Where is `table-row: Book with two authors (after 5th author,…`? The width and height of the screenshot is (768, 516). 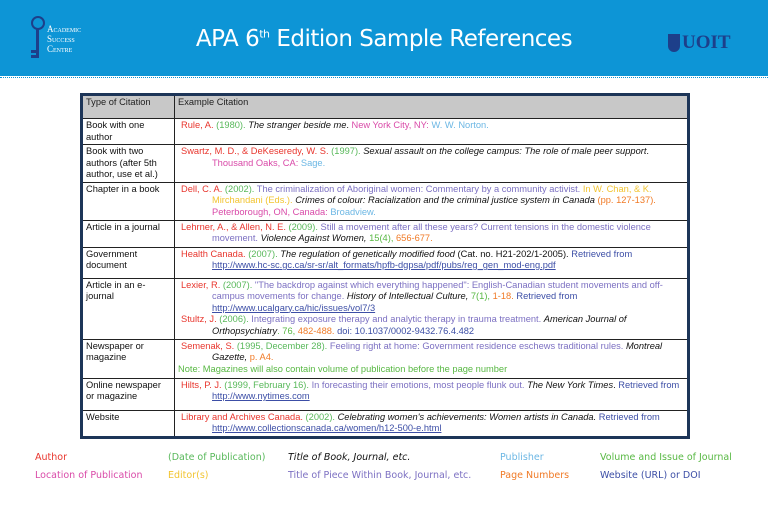
table-row: Book with two authors (after 5th author,… is located at coordinates (385, 163).